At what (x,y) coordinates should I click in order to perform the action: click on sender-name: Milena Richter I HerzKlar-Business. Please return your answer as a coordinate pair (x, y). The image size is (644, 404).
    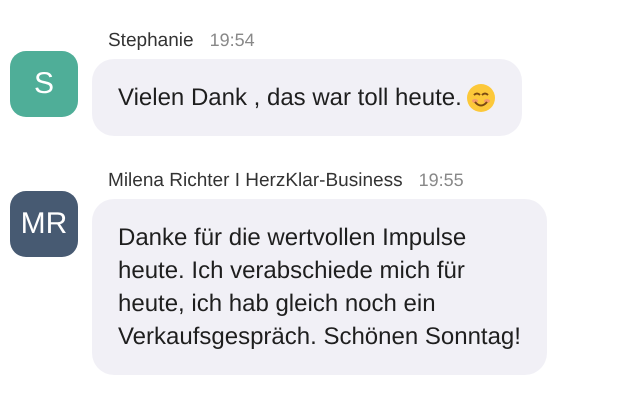
    Looking at the image, I should click on (255, 181).